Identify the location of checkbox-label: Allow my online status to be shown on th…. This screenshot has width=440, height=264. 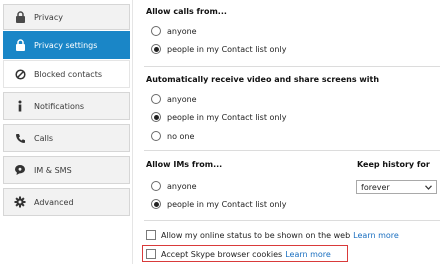
(256, 235).